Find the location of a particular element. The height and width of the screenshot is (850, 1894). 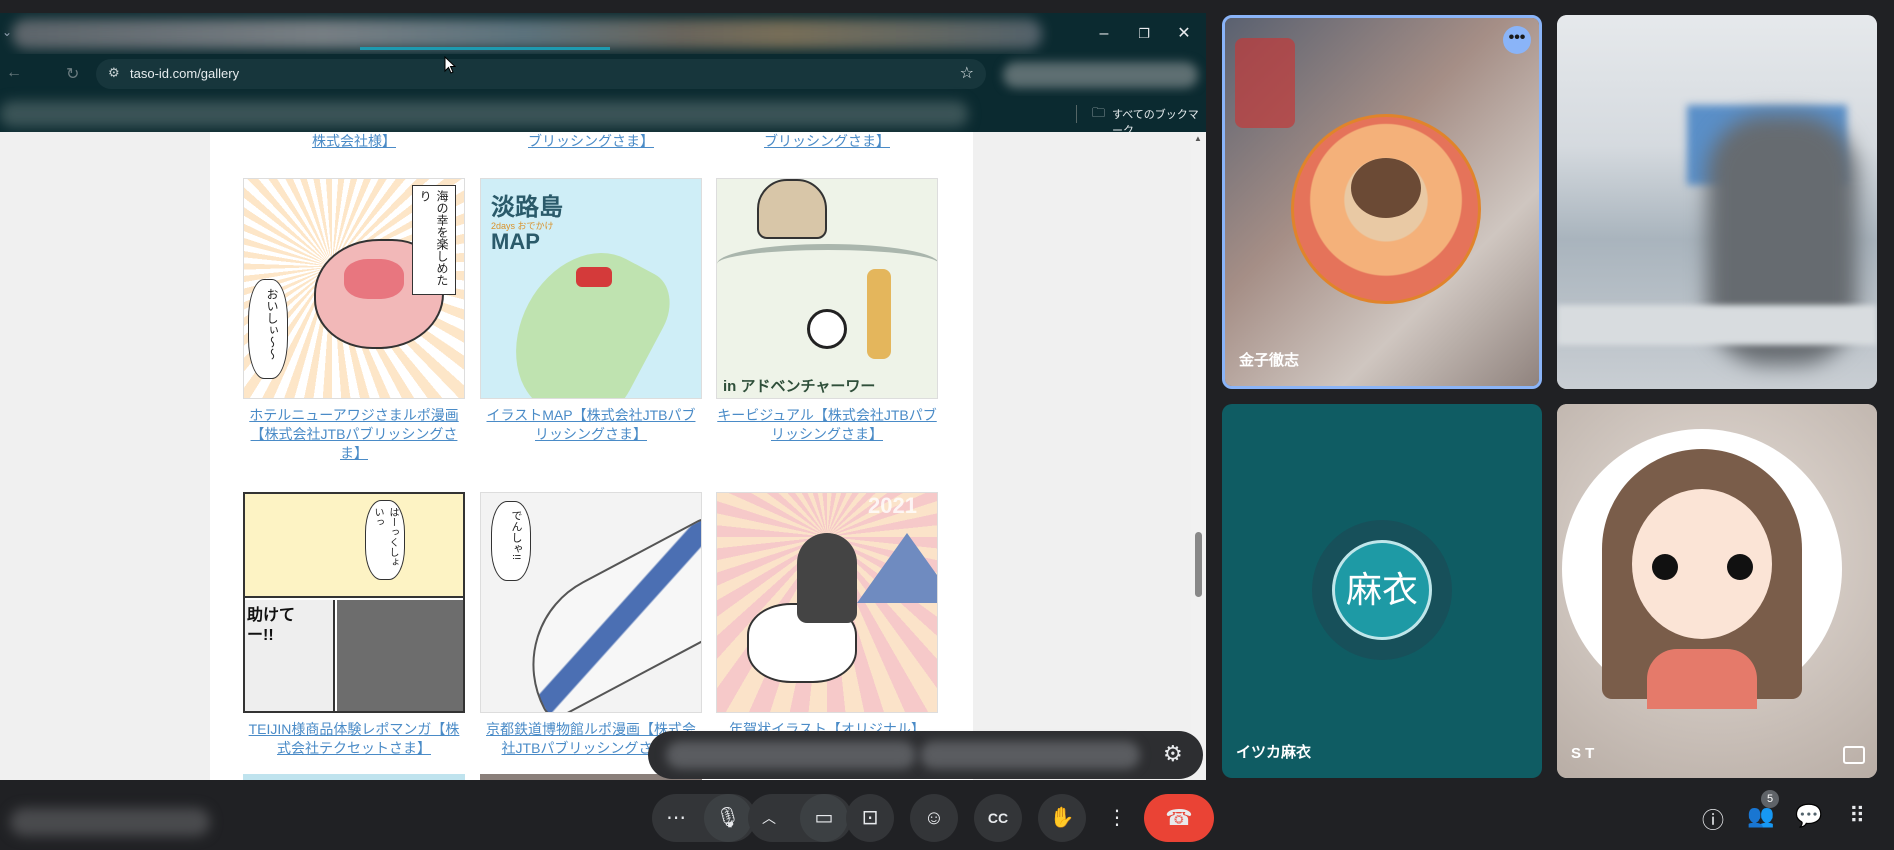

url-text: taso-id.com/gallery is located at coordinates (185, 73).